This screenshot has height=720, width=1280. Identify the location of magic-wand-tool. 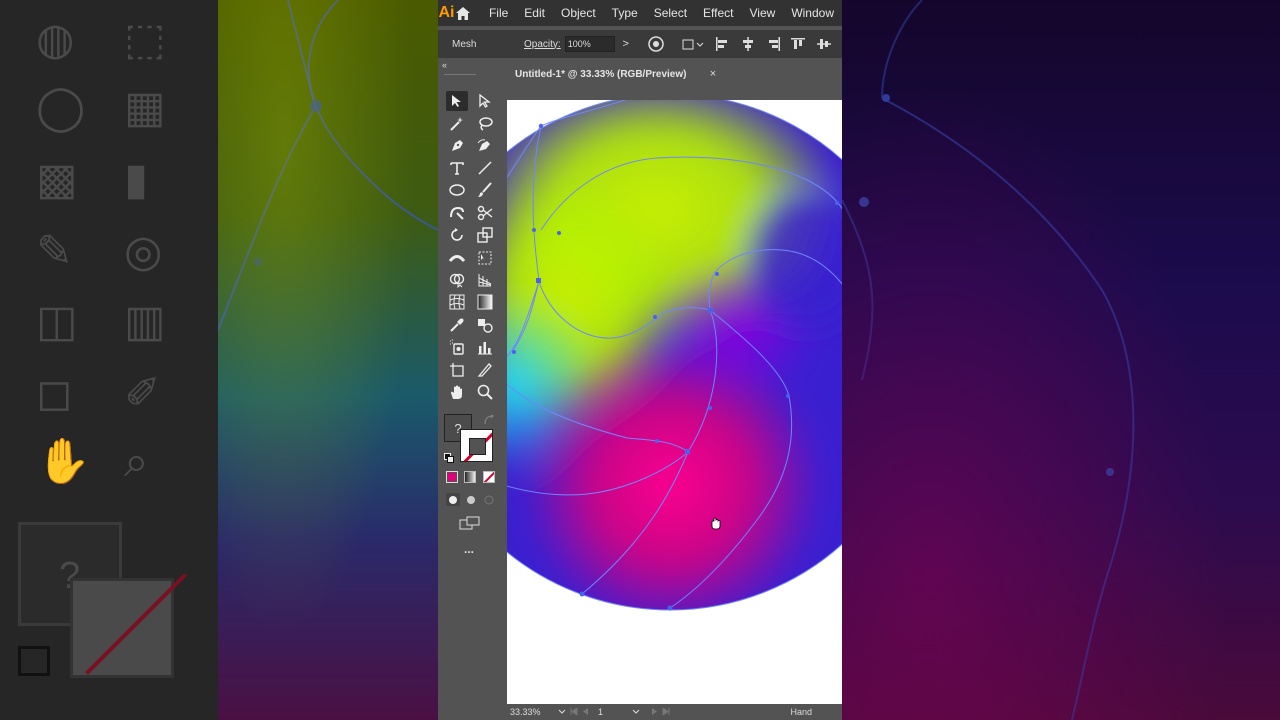
(457, 124).